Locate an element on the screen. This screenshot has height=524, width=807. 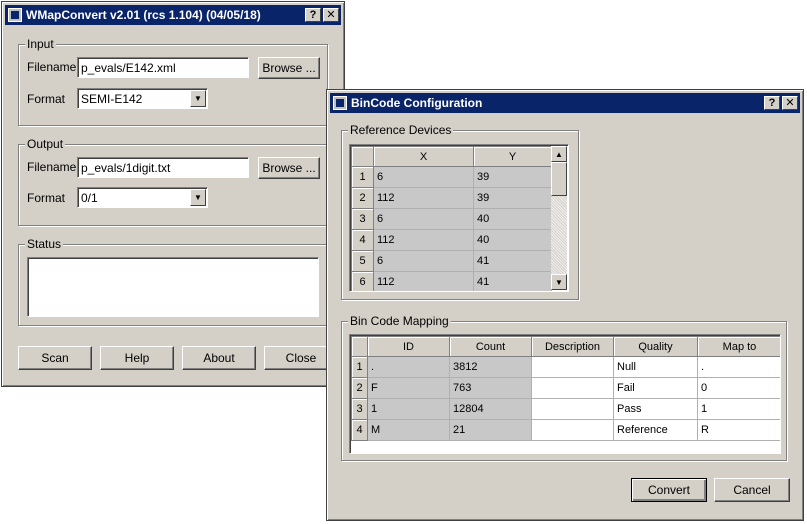
scroll-up-icon: ▲ is located at coordinates (559, 154).